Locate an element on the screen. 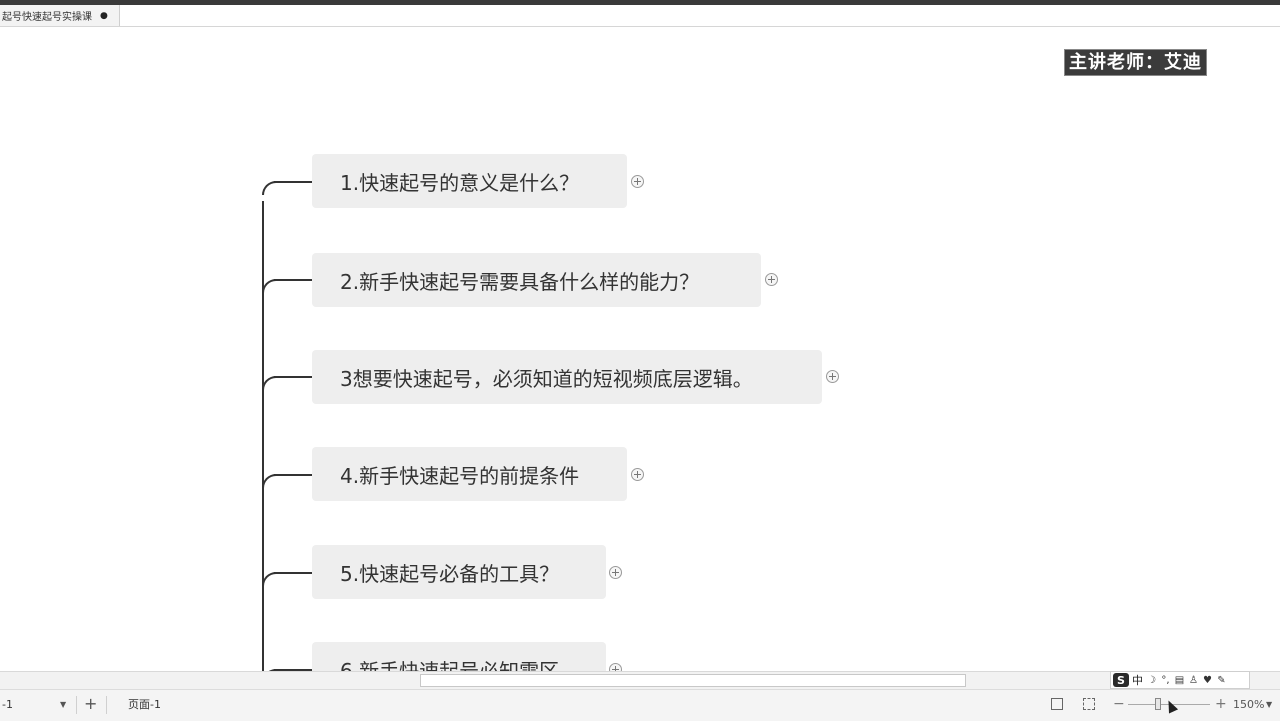 The height and width of the screenshot is (721, 1280). document-tab-strip: 起号快速起号实操课 ● is located at coordinates (640, 16).